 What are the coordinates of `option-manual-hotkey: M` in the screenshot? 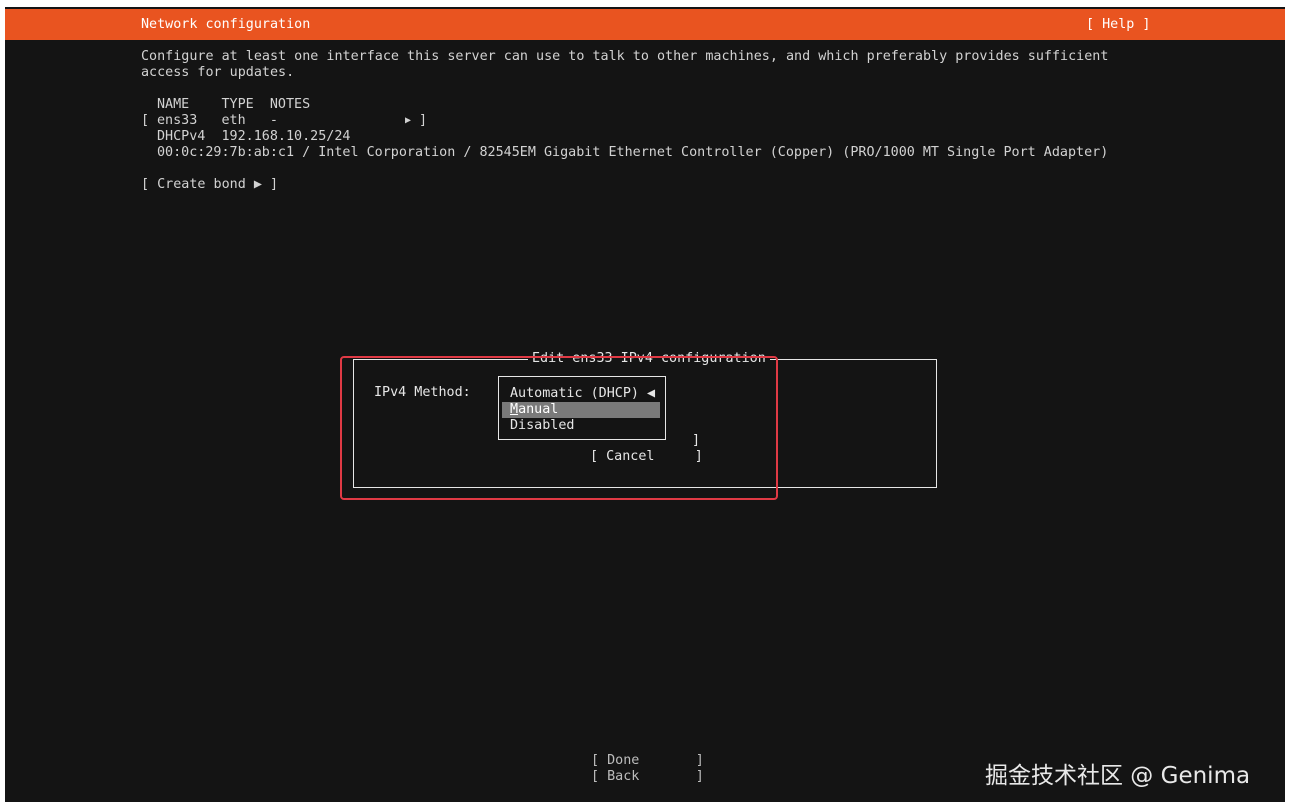 It's located at (514, 409).